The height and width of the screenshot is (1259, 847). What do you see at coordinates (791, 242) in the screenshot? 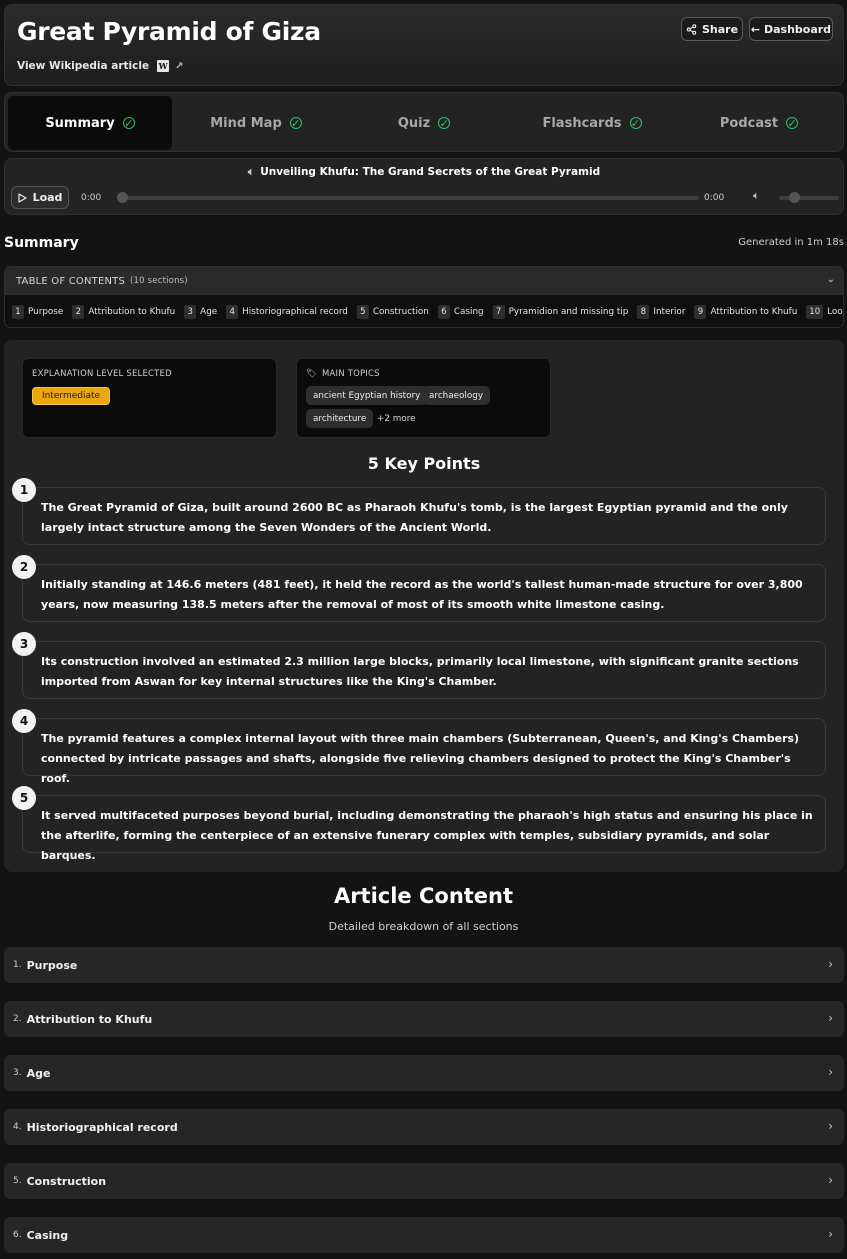
I see `generated-time: Generated in 1m 18s` at bounding box center [791, 242].